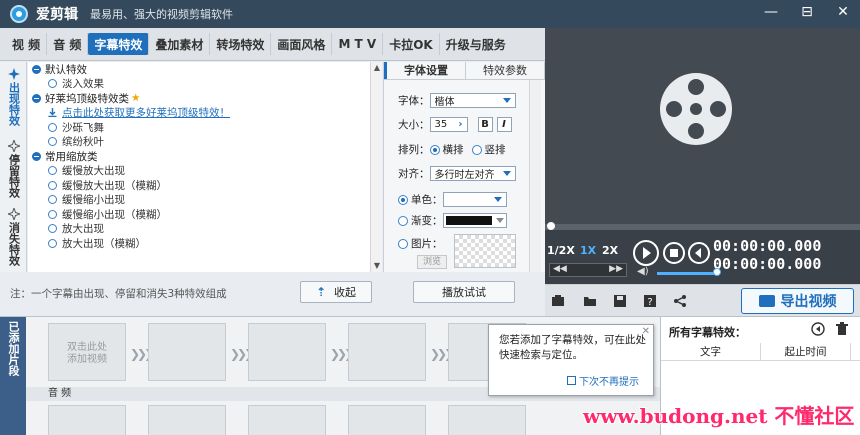 Image resolution: width=860 pixels, height=435 pixels. Describe the element at coordinates (476, 149) in the screenshot. I see `vertical-radio` at that location.